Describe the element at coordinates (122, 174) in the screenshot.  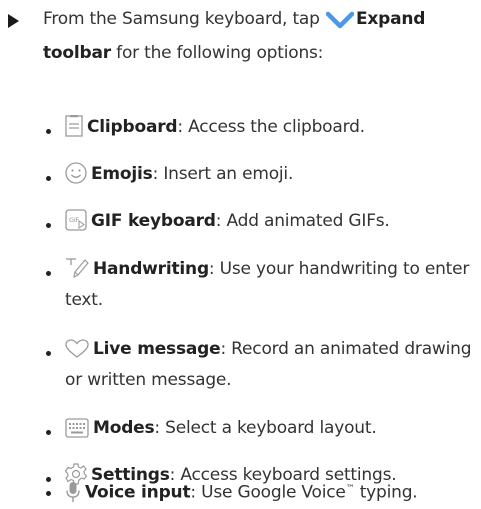
I see `item-label: Emojis` at that location.